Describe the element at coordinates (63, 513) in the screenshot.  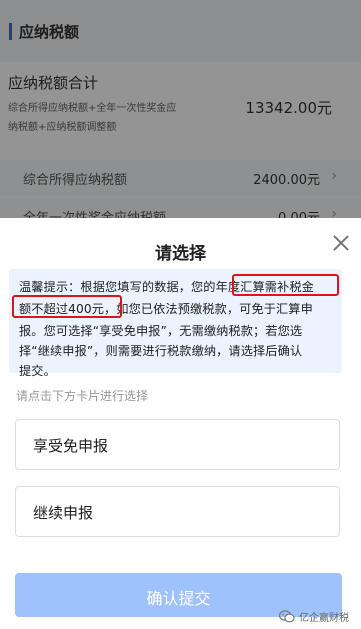
I see `option-label: 继续申报` at that location.